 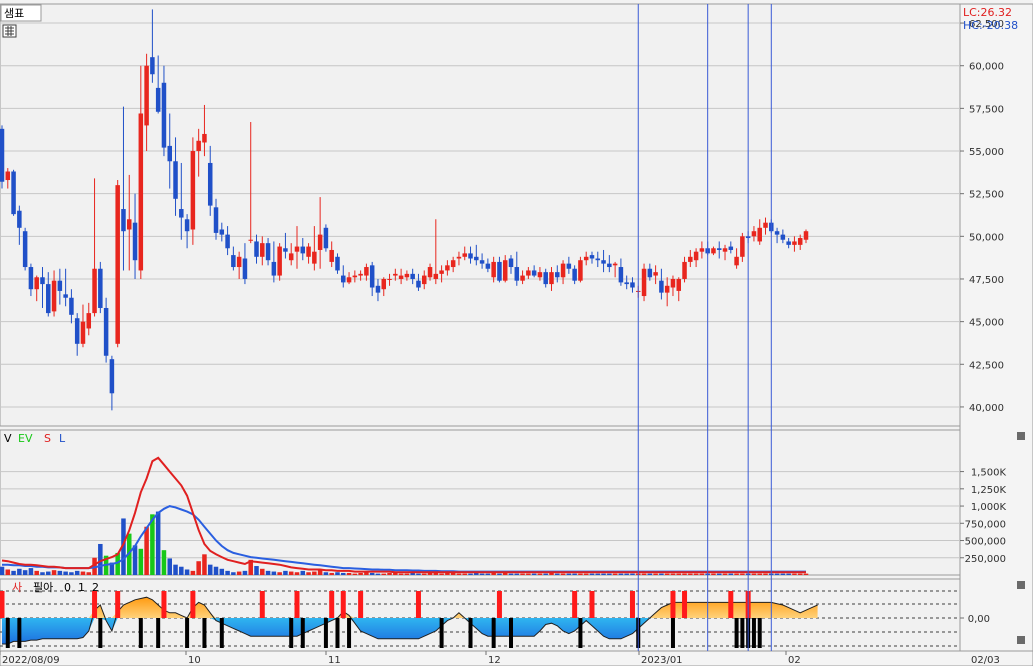 What do you see at coordinates (1021, 585) in the screenshot?
I see `indicator-pane-collapse-icon` at bounding box center [1021, 585].